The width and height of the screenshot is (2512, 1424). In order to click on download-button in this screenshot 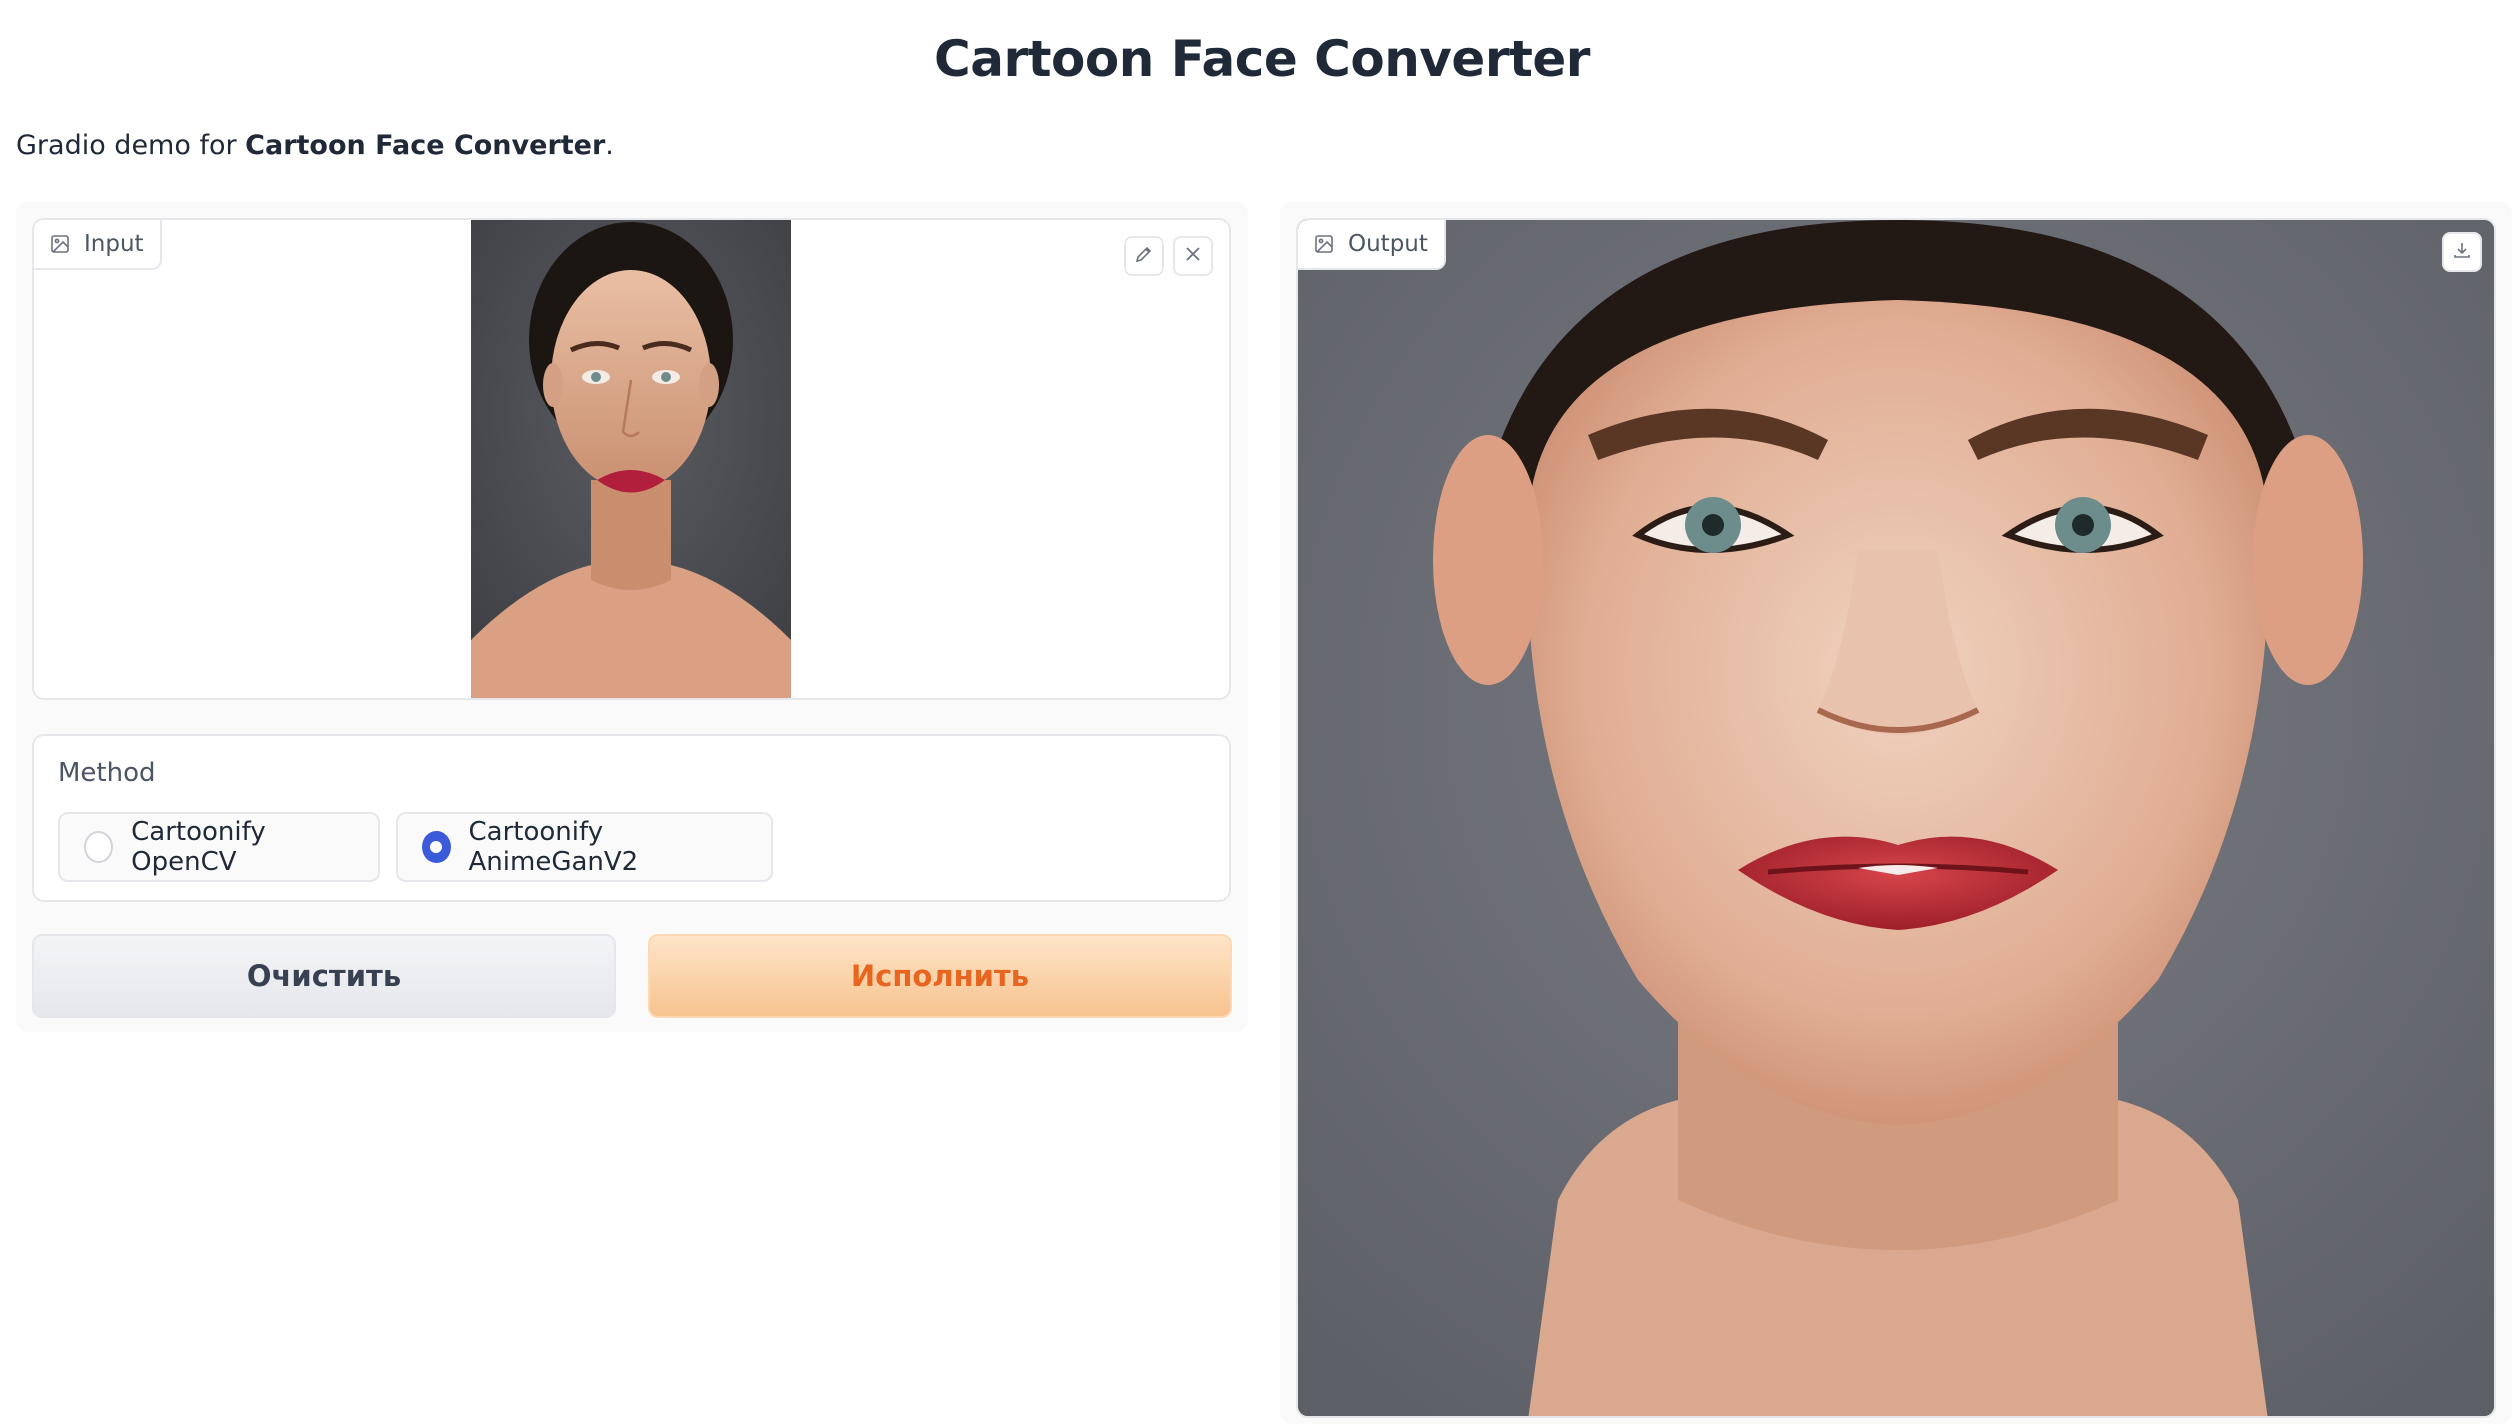, I will do `click(2462, 252)`.